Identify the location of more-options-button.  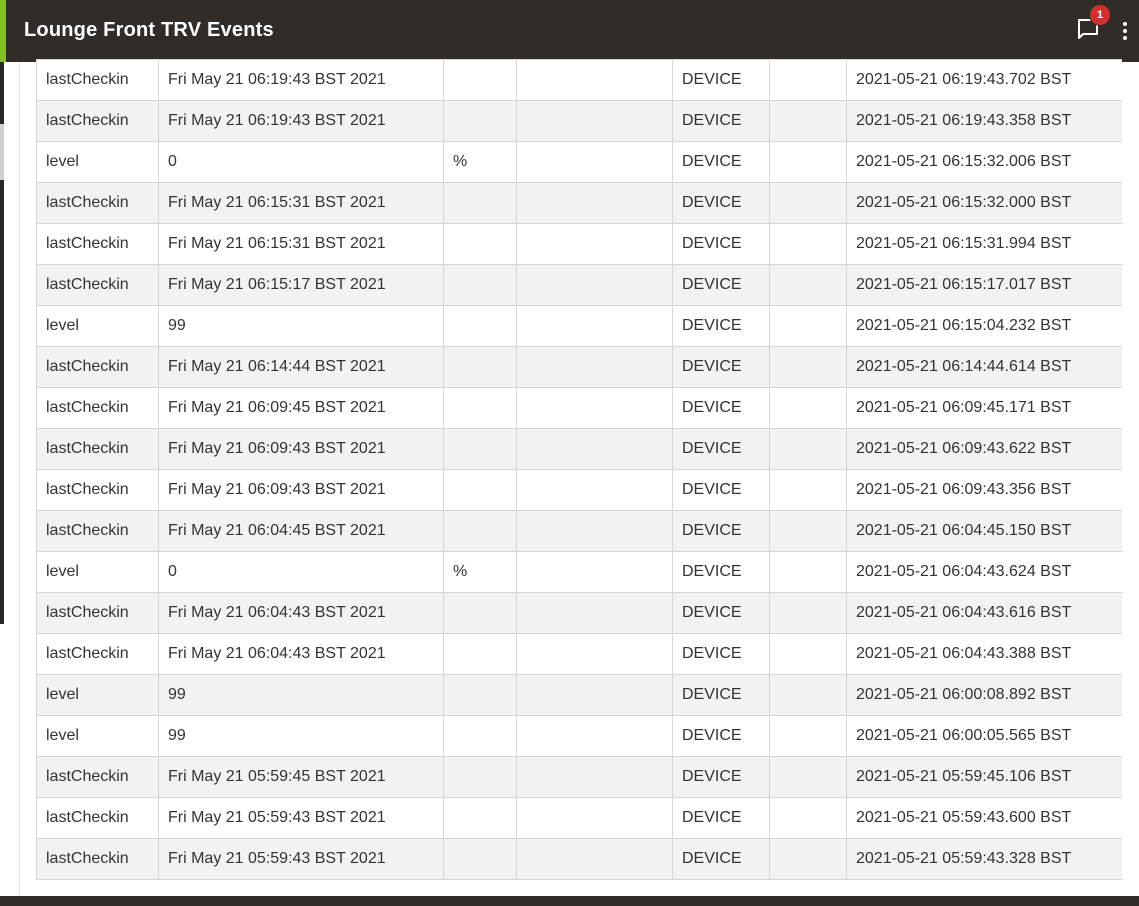
(1125, 31).